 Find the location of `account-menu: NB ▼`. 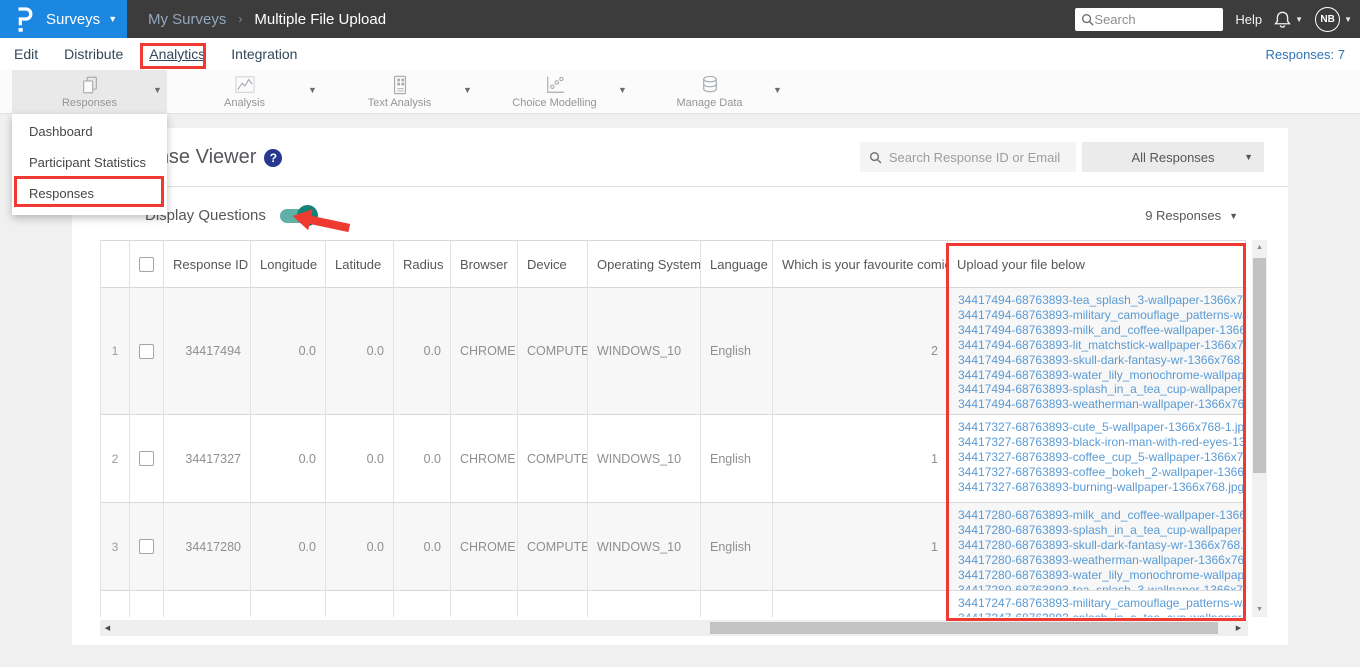

account-menu: NB ▼ is located at coordinates (1333, 19).